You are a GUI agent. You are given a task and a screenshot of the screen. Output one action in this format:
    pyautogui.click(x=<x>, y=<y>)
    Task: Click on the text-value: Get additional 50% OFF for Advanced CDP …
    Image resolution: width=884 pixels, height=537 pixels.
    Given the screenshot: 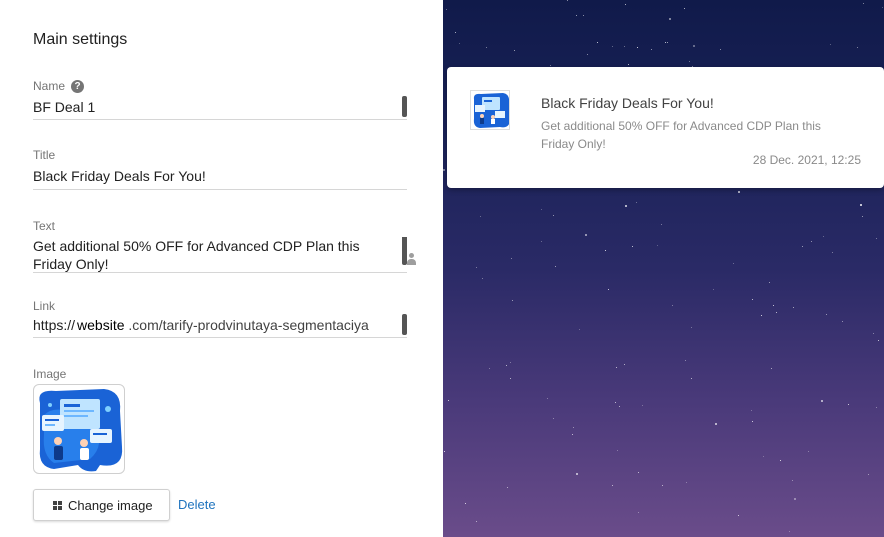 What is the action you would take?
    pyautogui.click(x=196, y=255)
    